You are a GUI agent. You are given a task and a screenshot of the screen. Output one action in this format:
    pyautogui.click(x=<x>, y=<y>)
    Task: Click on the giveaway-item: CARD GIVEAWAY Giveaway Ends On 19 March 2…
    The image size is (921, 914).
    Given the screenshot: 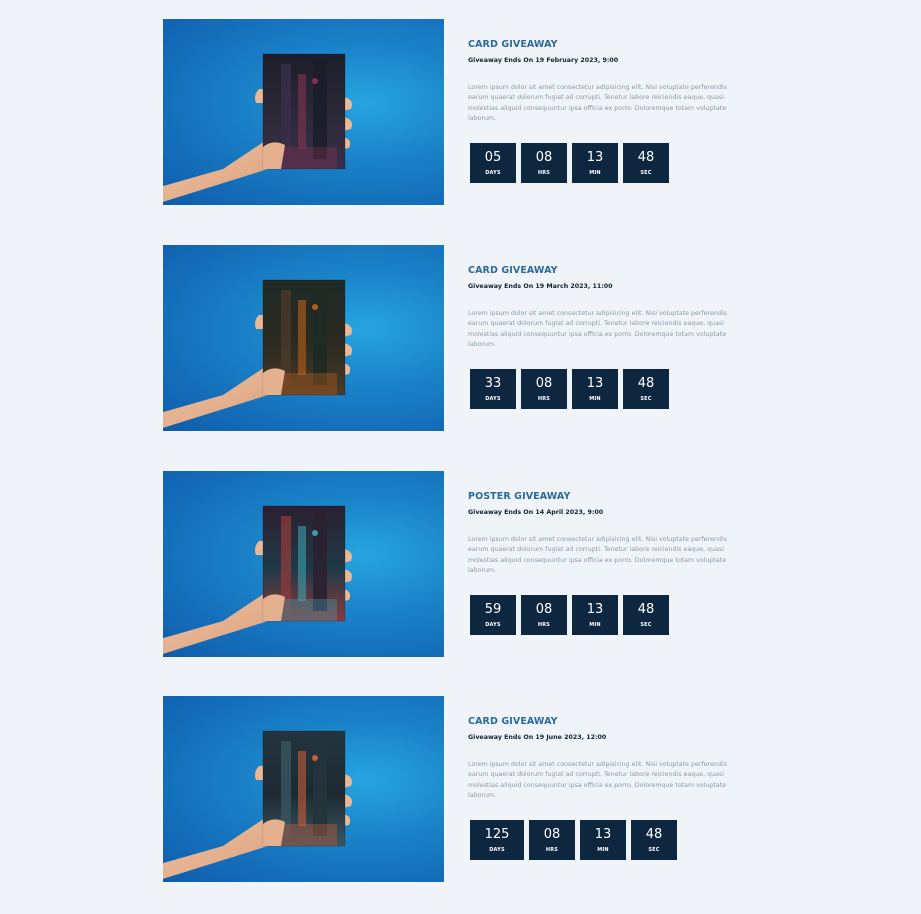 What is the action you would take?
    pyautogui.click(x=463, y=338)
    